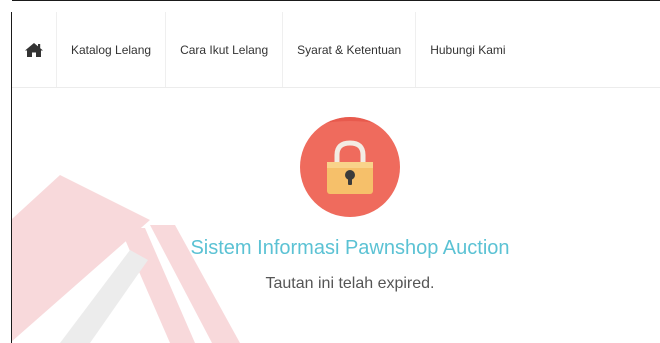 The width and height of the screenshot is (660, 343). What do you see at coordinates (350, 248) in the screenshot?
I see `page-title: Sistem Informasi Pawnshop Auction` at bounding box center [350, 248].